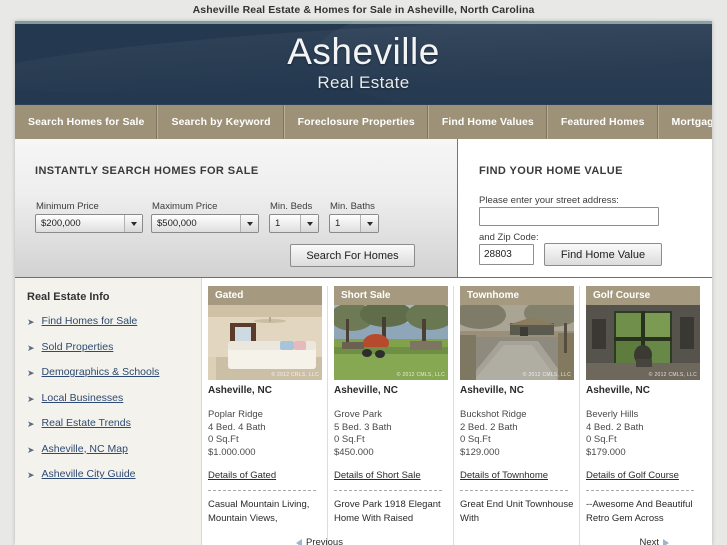 The height and width of the screenshot is (545, 727). Describe the element at coordinates (221, 122) in the screenshot. I see `nav-item-search-by-keyword: Search by Keyword` at that location.